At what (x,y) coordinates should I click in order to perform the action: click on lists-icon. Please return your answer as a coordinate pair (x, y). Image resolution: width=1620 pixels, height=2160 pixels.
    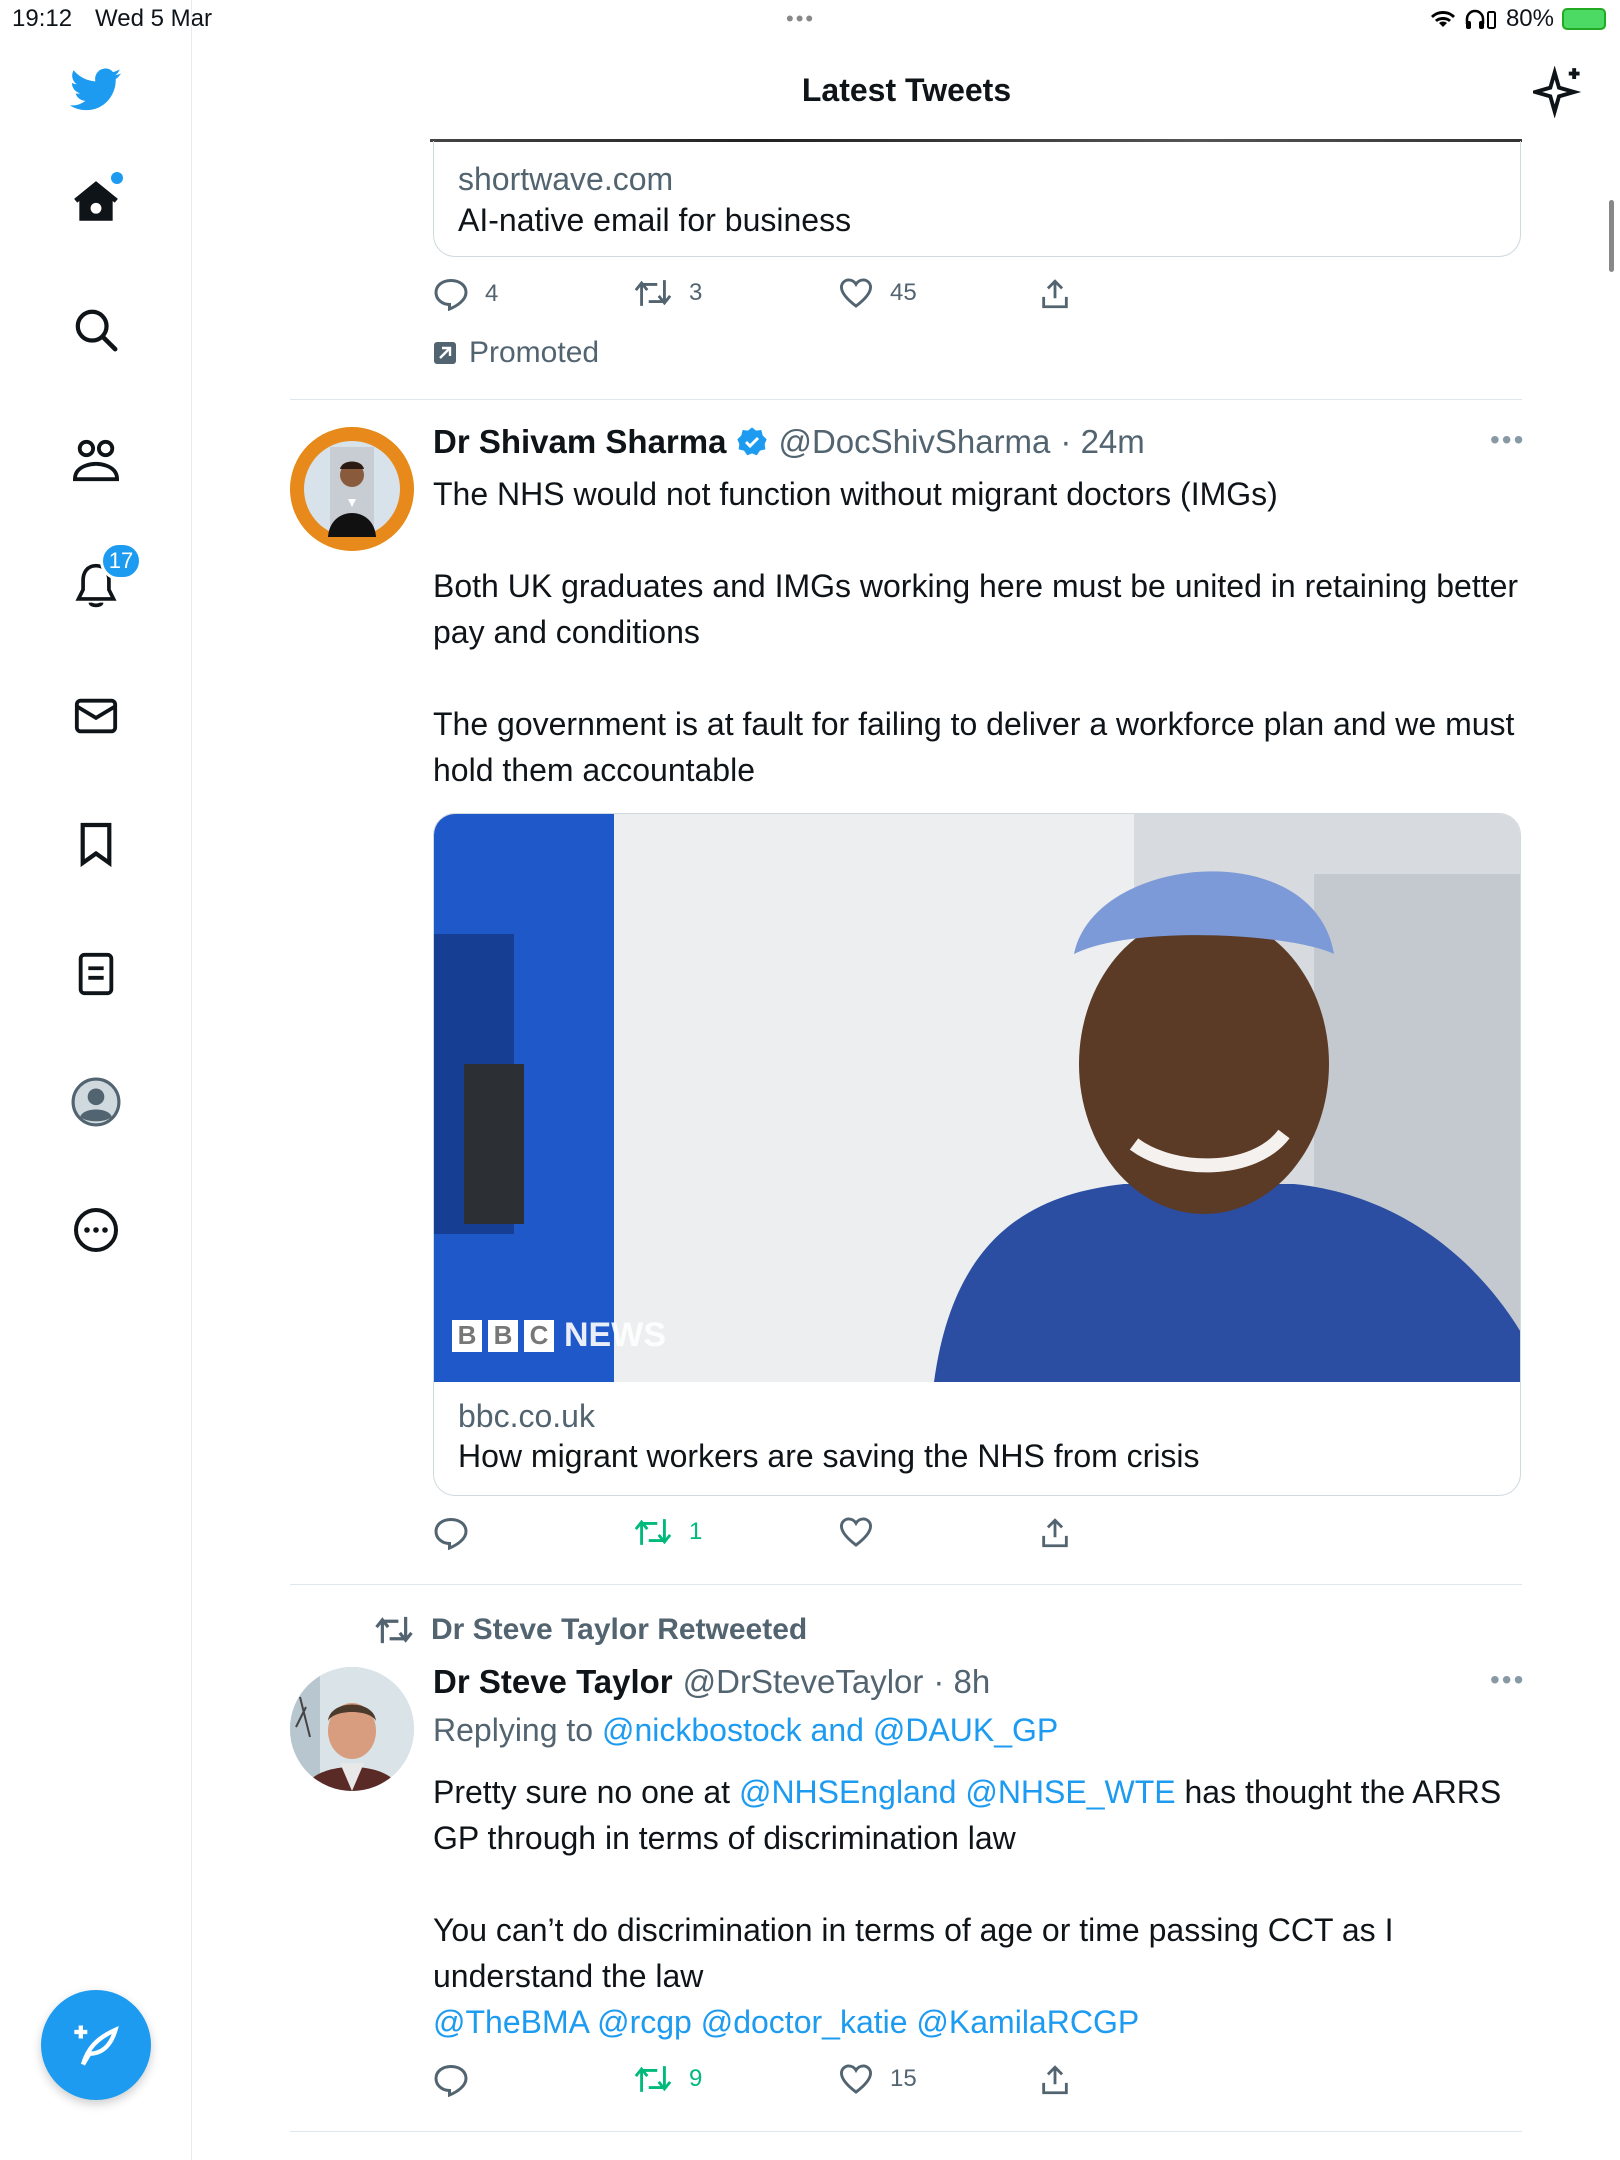
    Looking at the image, I should click on (96, 974).